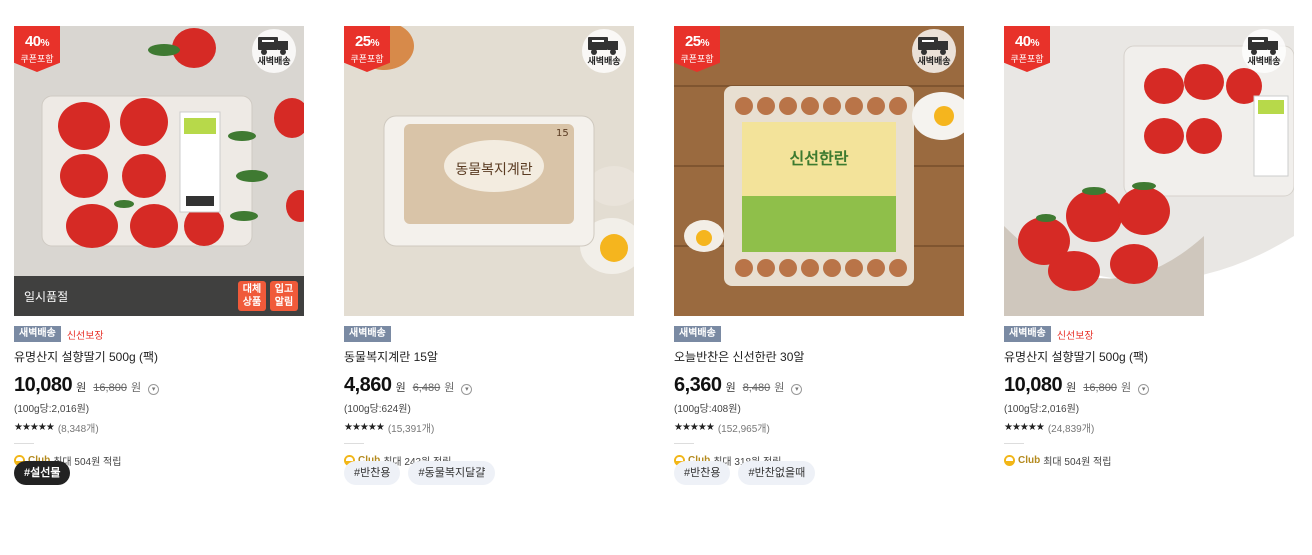 The width and height of the screenshot is (1312, 555). I want to click on unit-price: (100g당:624원), so click(377, 409).